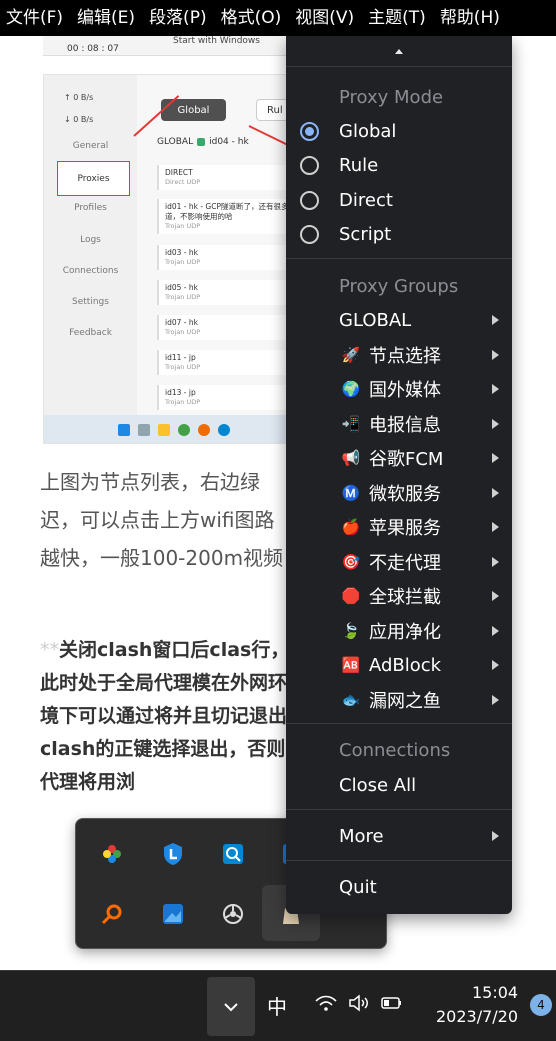  Describe the element at coordinates (391, 97) in the screenshot. I see `proxy-mode-header: Proxy Mode` at that location.